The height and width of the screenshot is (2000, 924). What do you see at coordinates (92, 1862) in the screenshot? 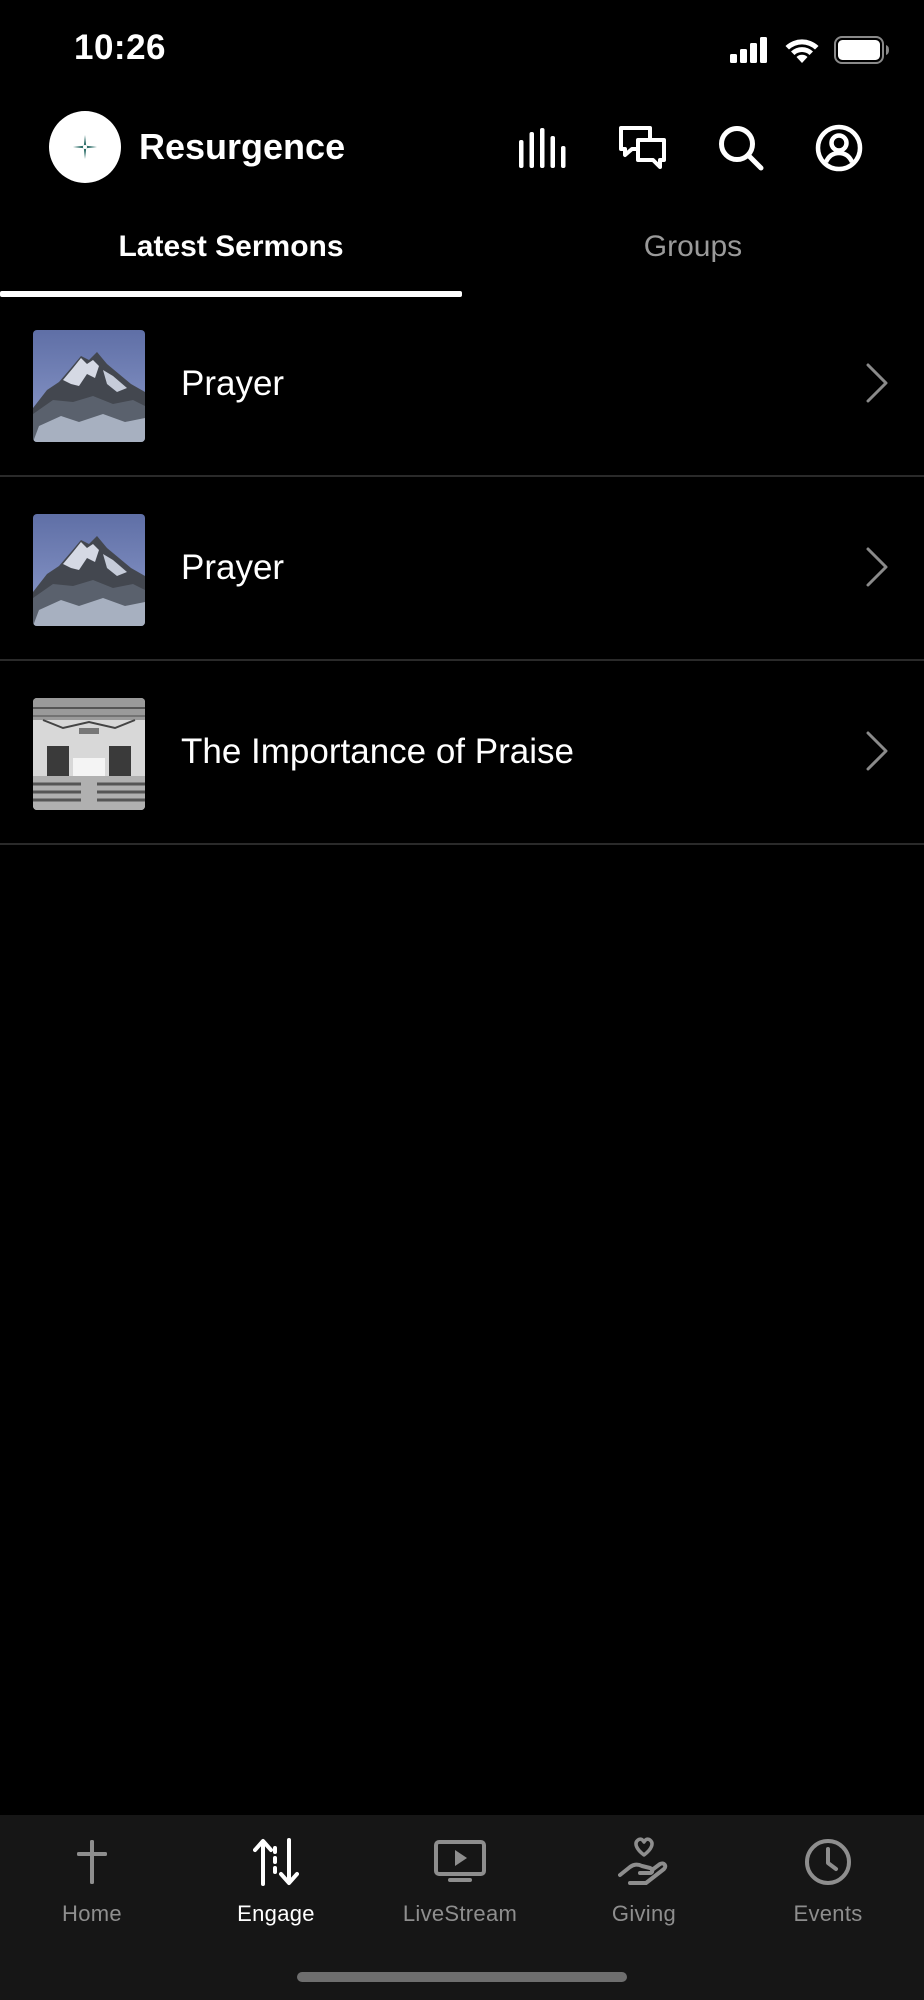
I see `cross-icon` at bounding box center [92, 1862].